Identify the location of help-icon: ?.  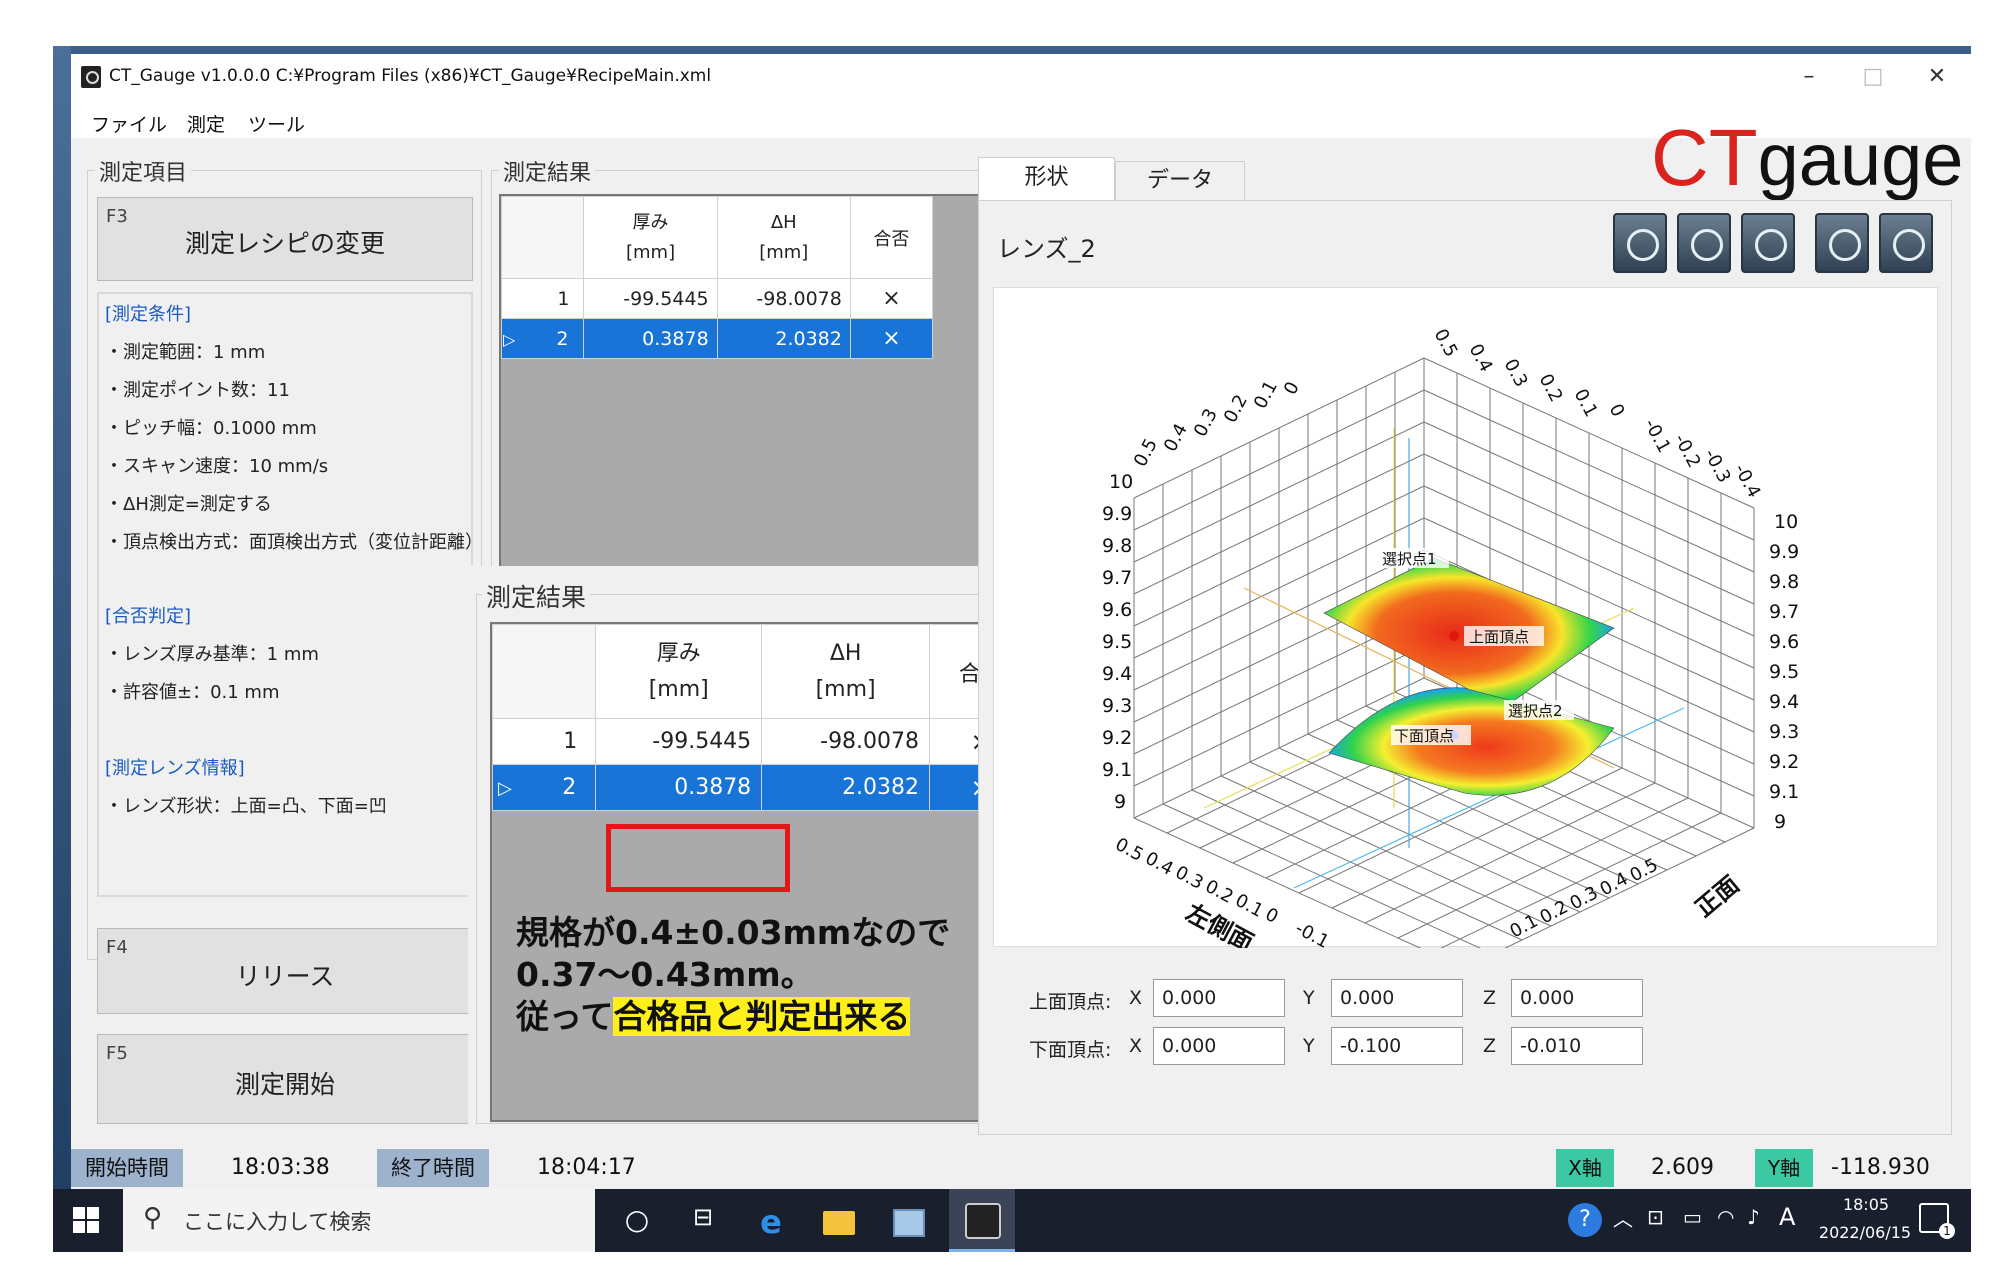
(1585, 1220).